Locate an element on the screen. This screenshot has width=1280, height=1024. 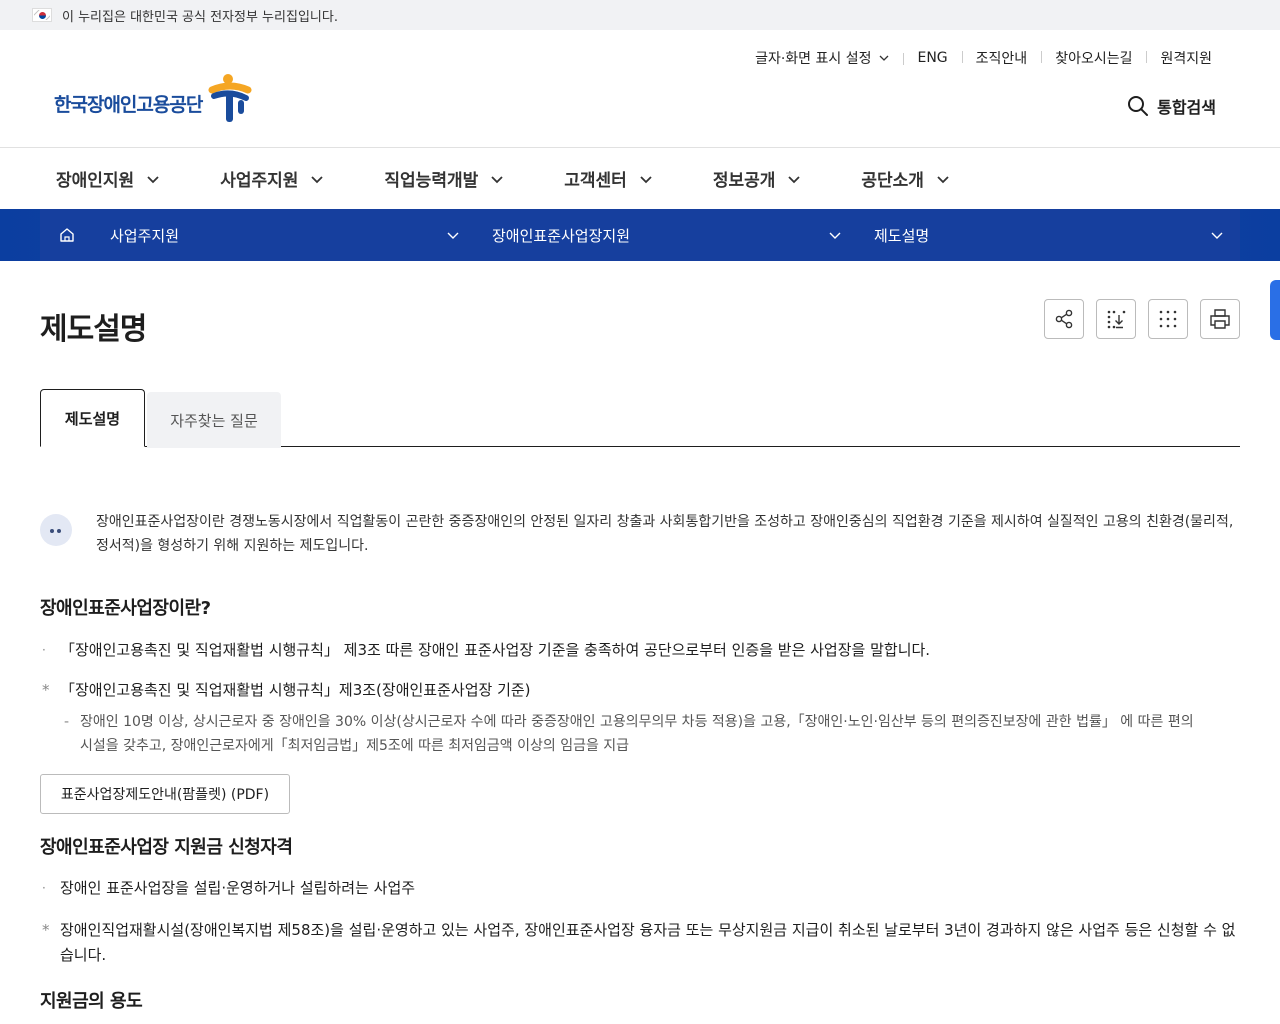
print-icon is located at coordinates (1220, 319).